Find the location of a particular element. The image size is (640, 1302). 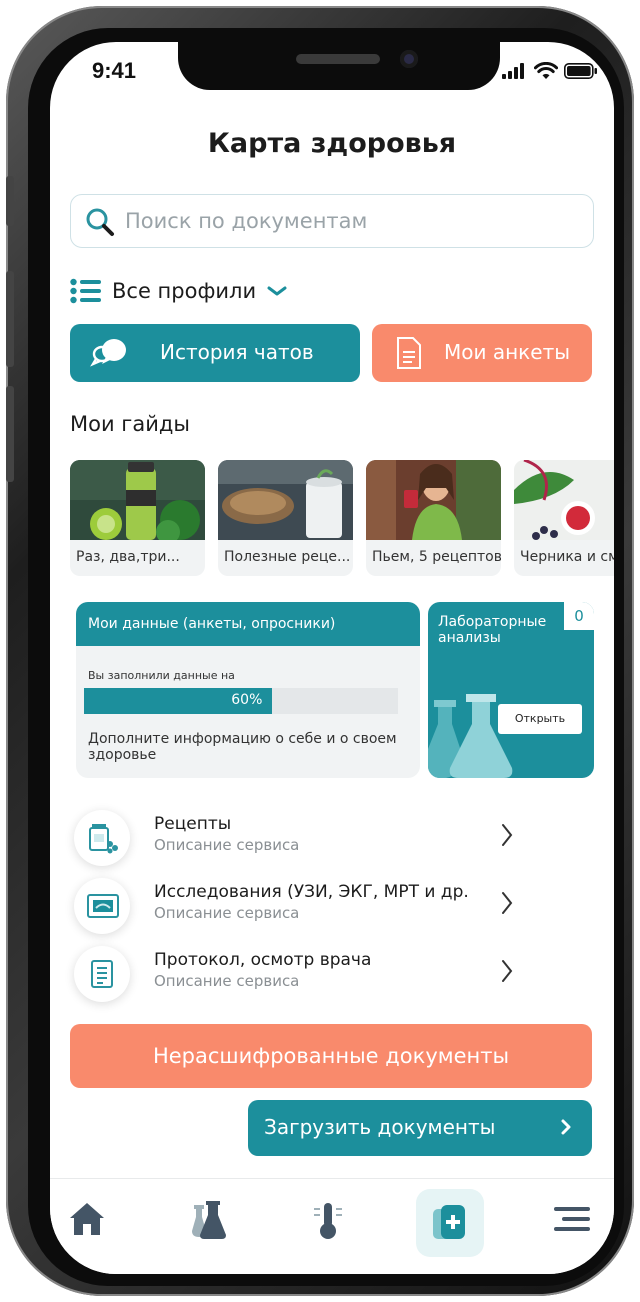

front-camera is located at coordinates (409, 59).